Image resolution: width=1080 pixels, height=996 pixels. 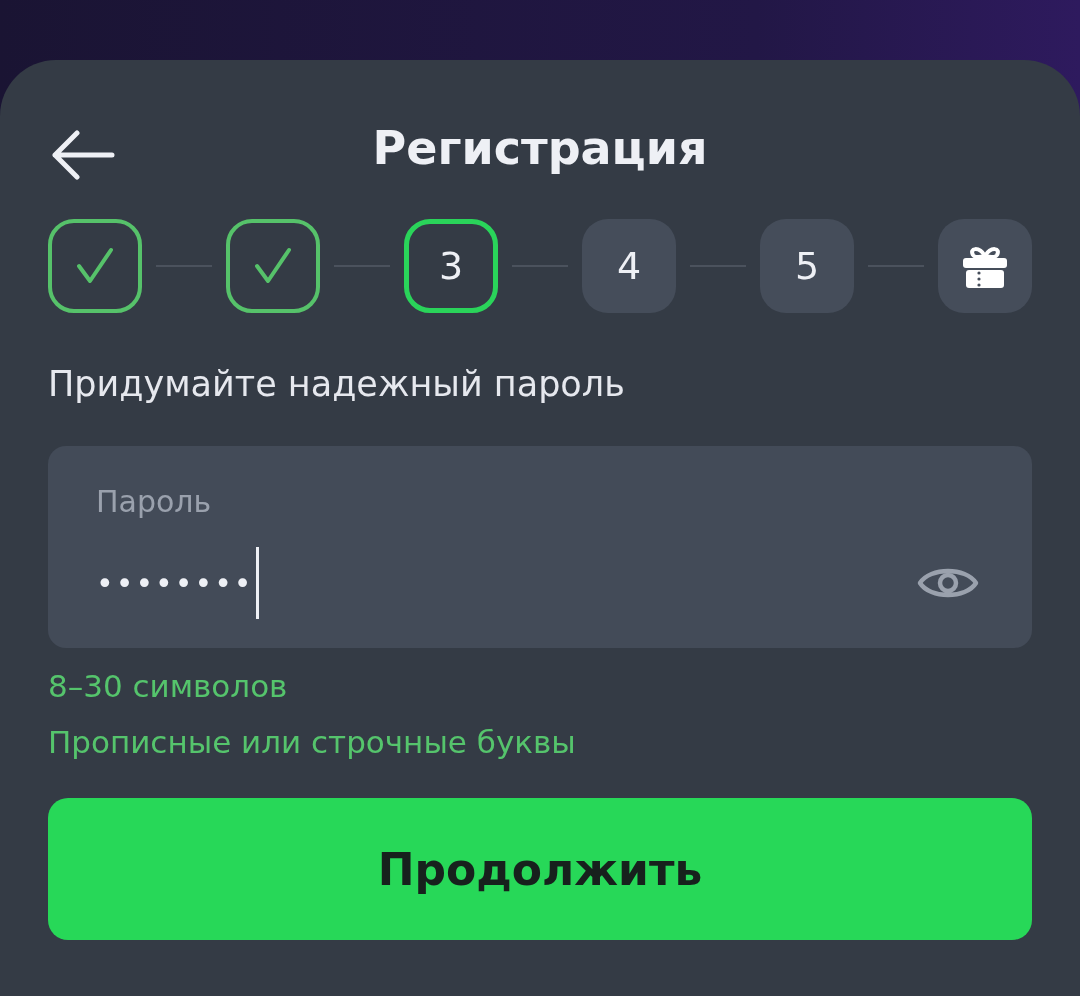 I want to click on password-value: ••••••••, so click(x=175, y=583).